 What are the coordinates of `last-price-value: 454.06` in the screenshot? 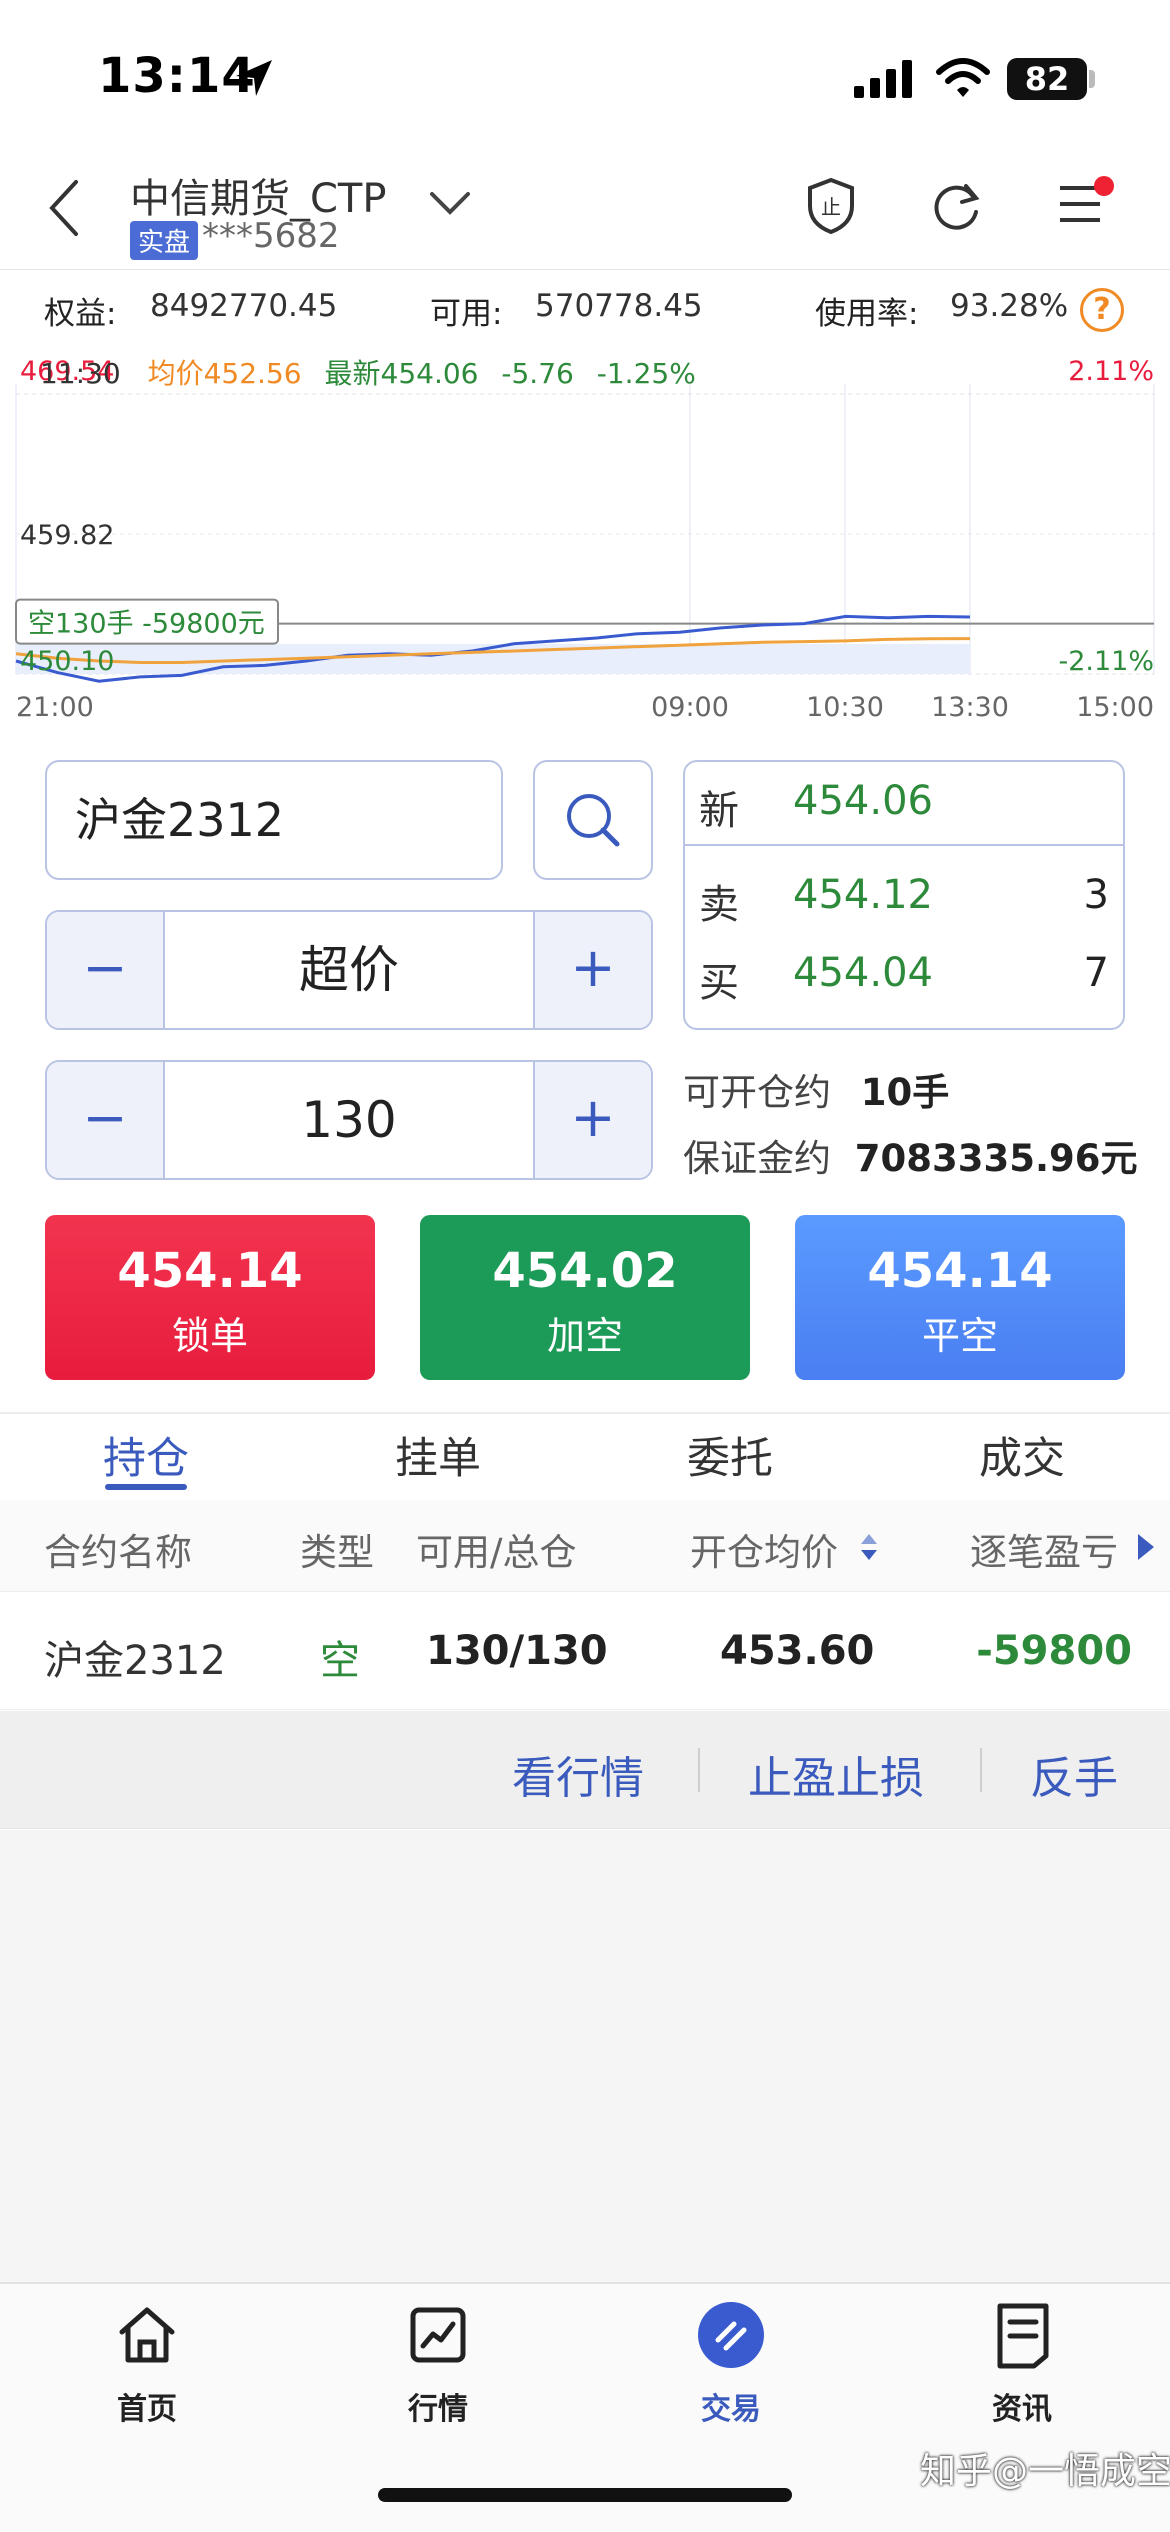 It's located at (863, 801).